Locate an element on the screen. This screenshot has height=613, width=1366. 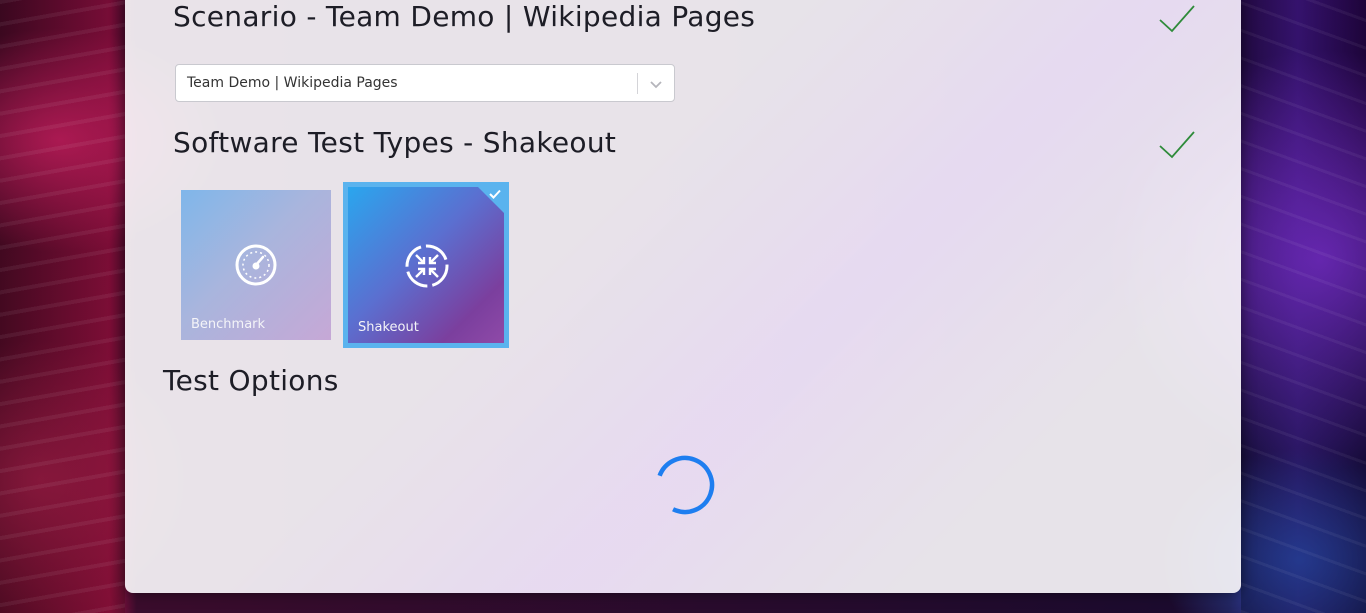
loading-spinner-icon is located at coordinates (685, 485).